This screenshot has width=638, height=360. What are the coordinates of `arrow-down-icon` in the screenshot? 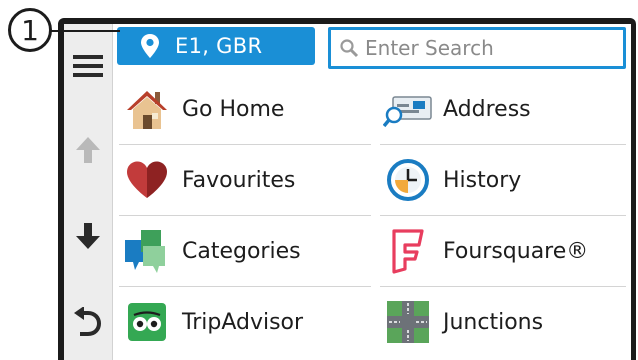 It's located at (88, 236).